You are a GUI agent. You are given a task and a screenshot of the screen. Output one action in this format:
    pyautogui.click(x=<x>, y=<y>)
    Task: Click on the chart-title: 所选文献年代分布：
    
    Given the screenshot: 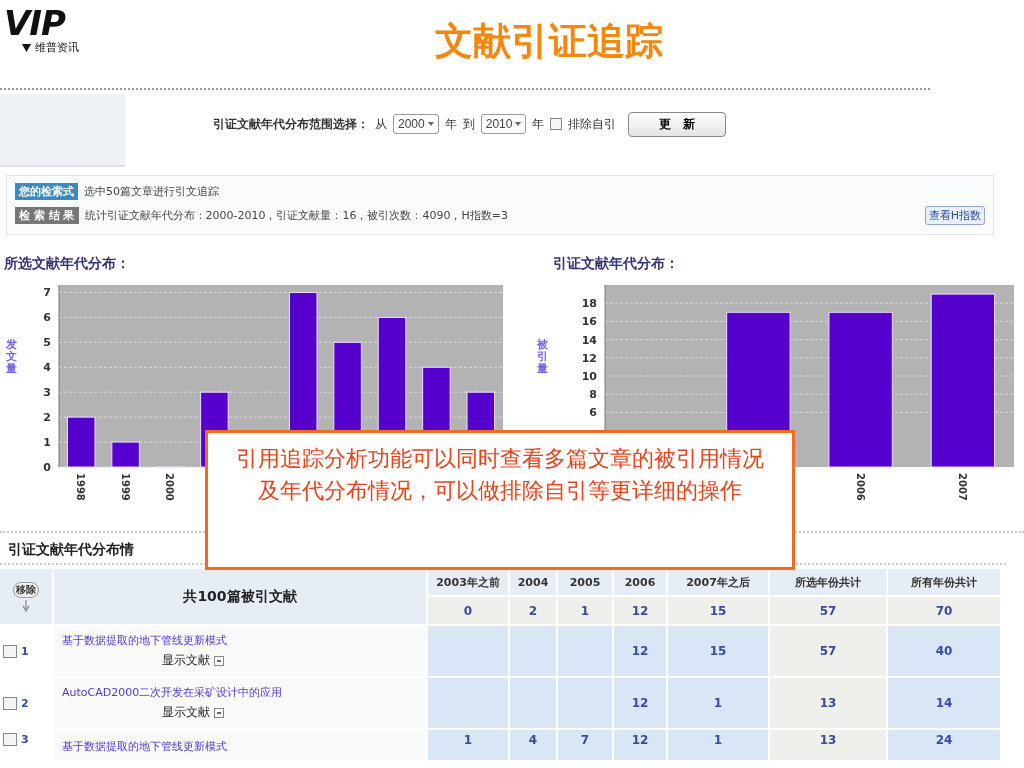 What is the action you would take?
    pyautogui.click(x=67, y=264)
    